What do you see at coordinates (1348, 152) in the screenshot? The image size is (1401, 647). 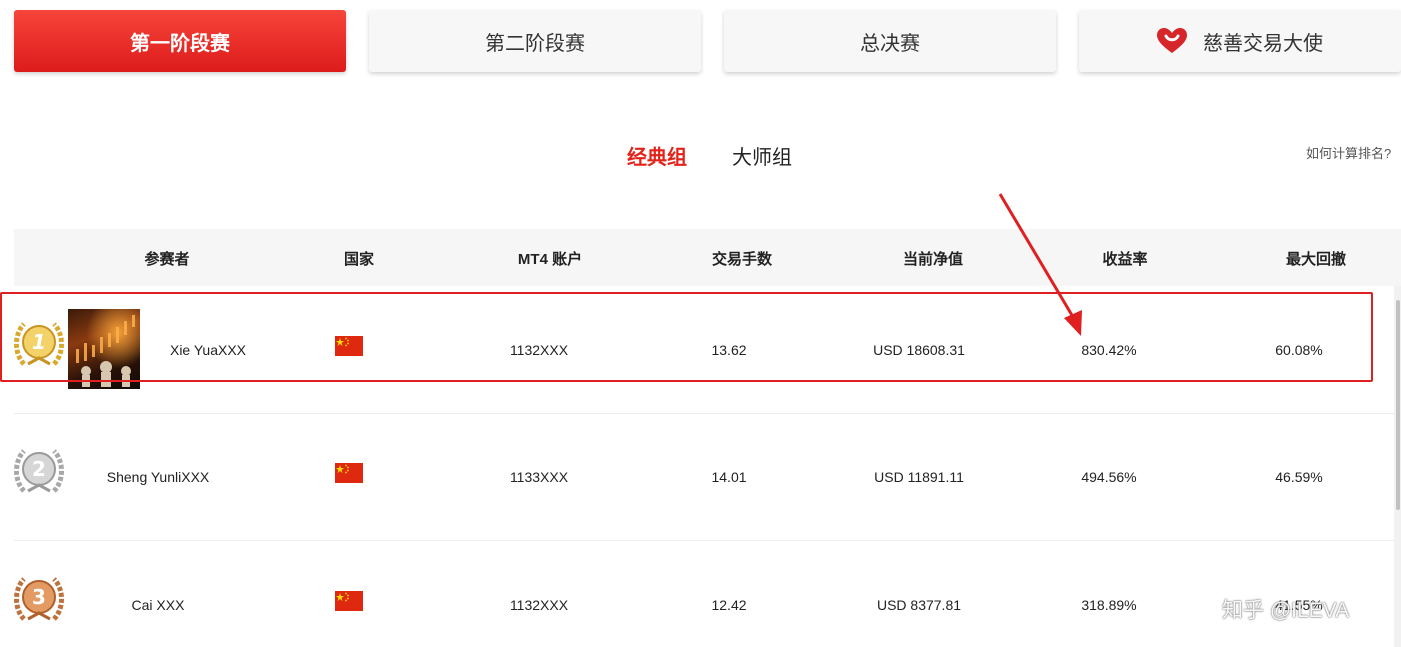 I see `ranking-help-link: 如何计算排名?` at bounding box center [1348, 152].